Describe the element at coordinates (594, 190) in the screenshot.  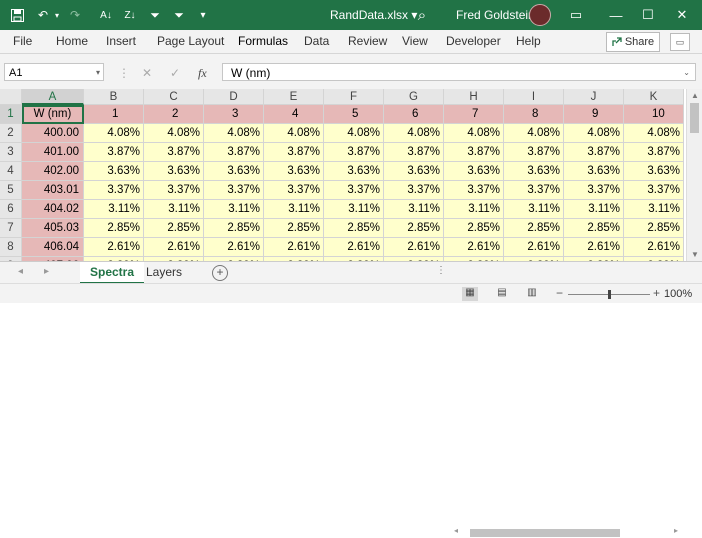
I see `cell-j5: 3.37%` at that location.